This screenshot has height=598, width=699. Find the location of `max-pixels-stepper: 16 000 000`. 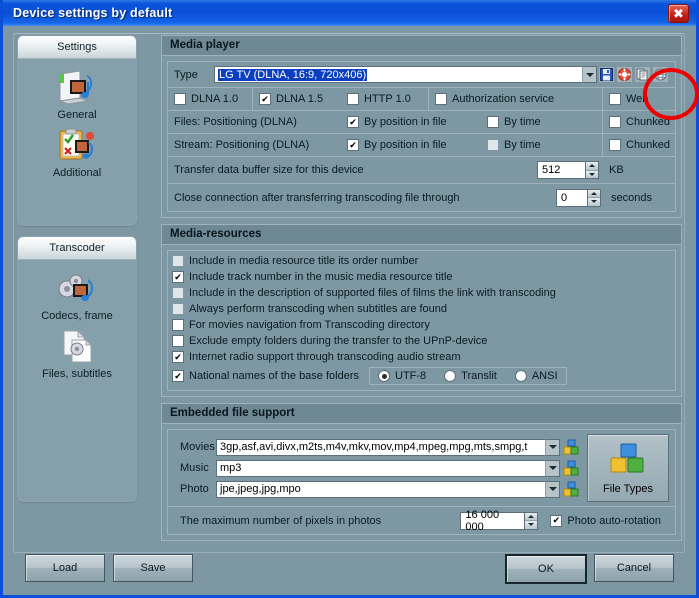

max-pixels-stepper: 16 000 000 is located at coordinates (499, 521).